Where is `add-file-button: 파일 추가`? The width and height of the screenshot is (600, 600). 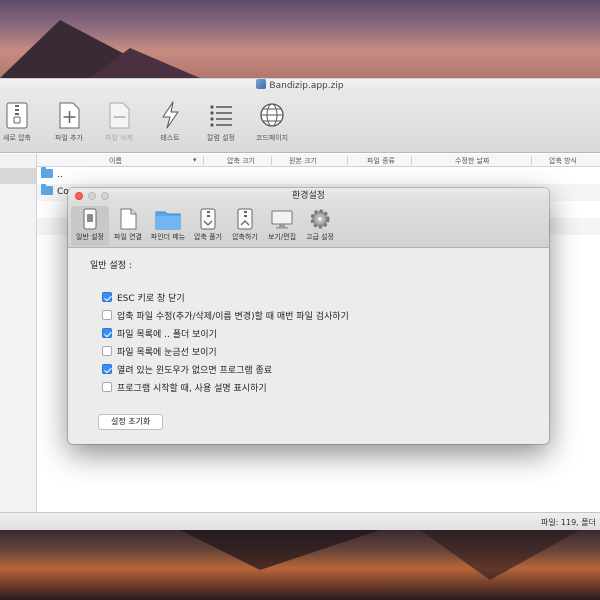
add-file-button: 파일 추가 is located at coordinates (69, 121).